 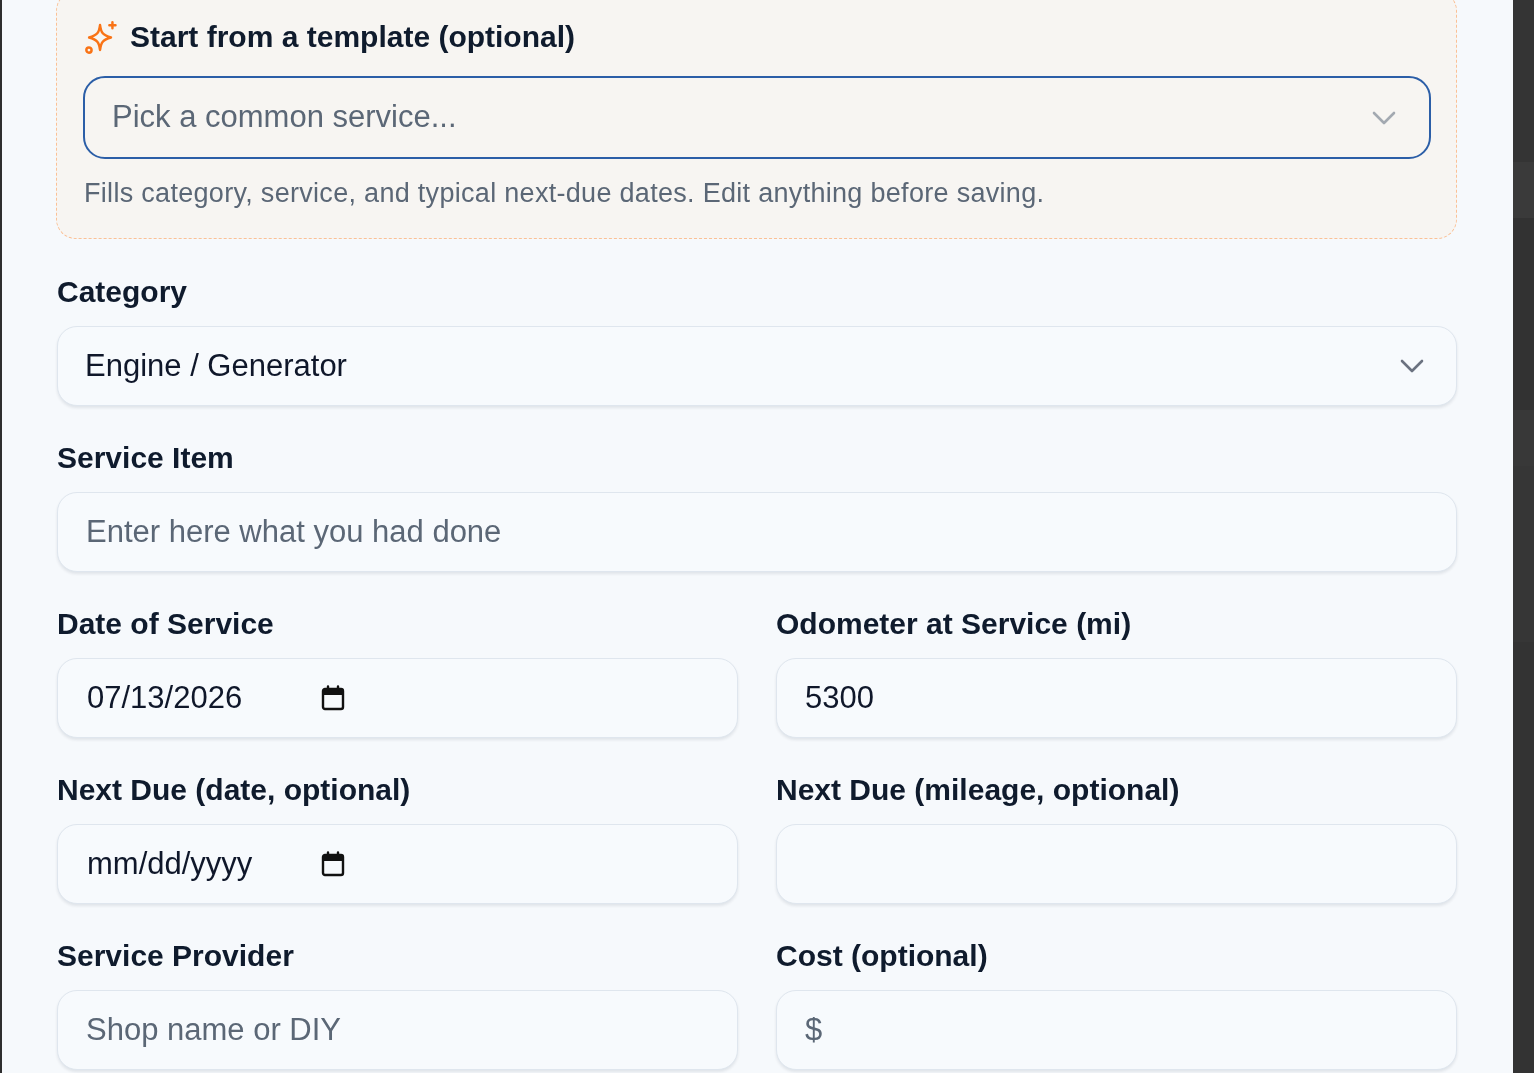 I want to click on date-field: mm/dd/yyyy, so click(x=397, y=864).